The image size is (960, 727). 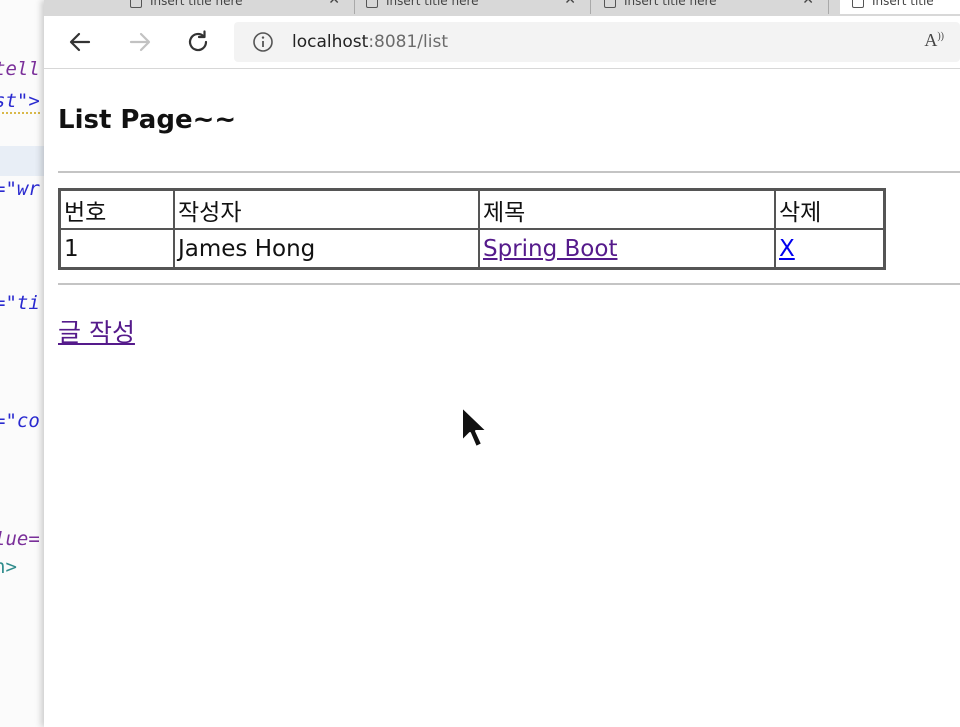 I want to click on editor-code-line: ="ti, so click(x=20, y=303).